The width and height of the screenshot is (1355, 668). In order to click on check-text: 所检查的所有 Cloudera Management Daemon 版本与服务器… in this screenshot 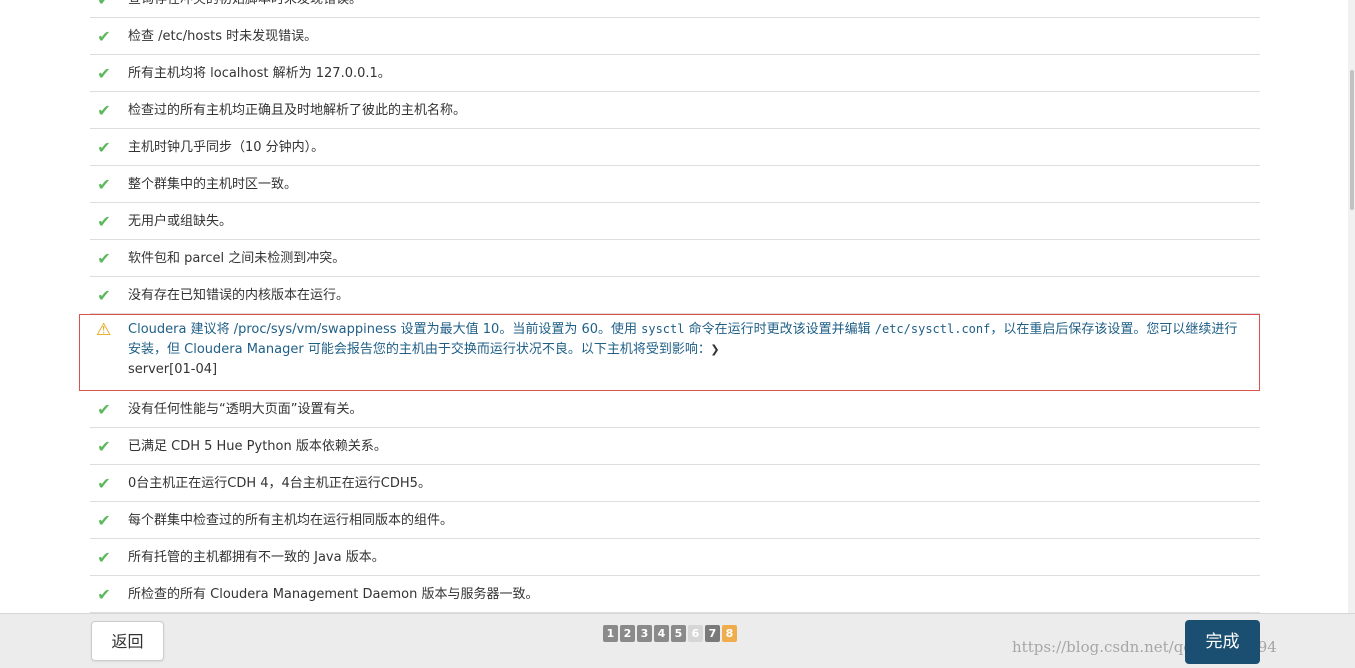, I will do `click(333, 594)`.